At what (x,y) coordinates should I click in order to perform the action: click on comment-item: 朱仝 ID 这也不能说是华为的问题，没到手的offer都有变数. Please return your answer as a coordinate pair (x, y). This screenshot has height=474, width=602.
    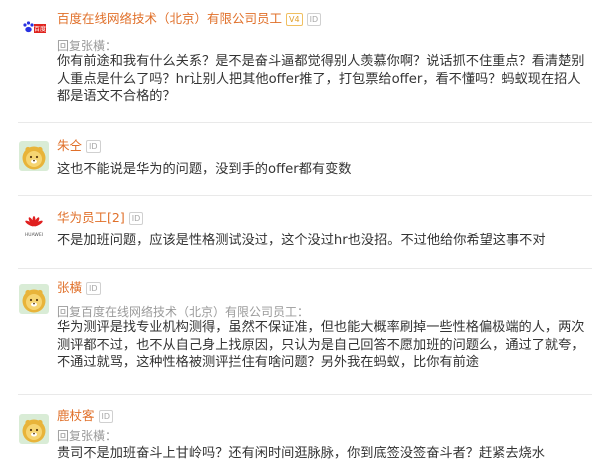
    Looking at the image, I should click on (301, 155).